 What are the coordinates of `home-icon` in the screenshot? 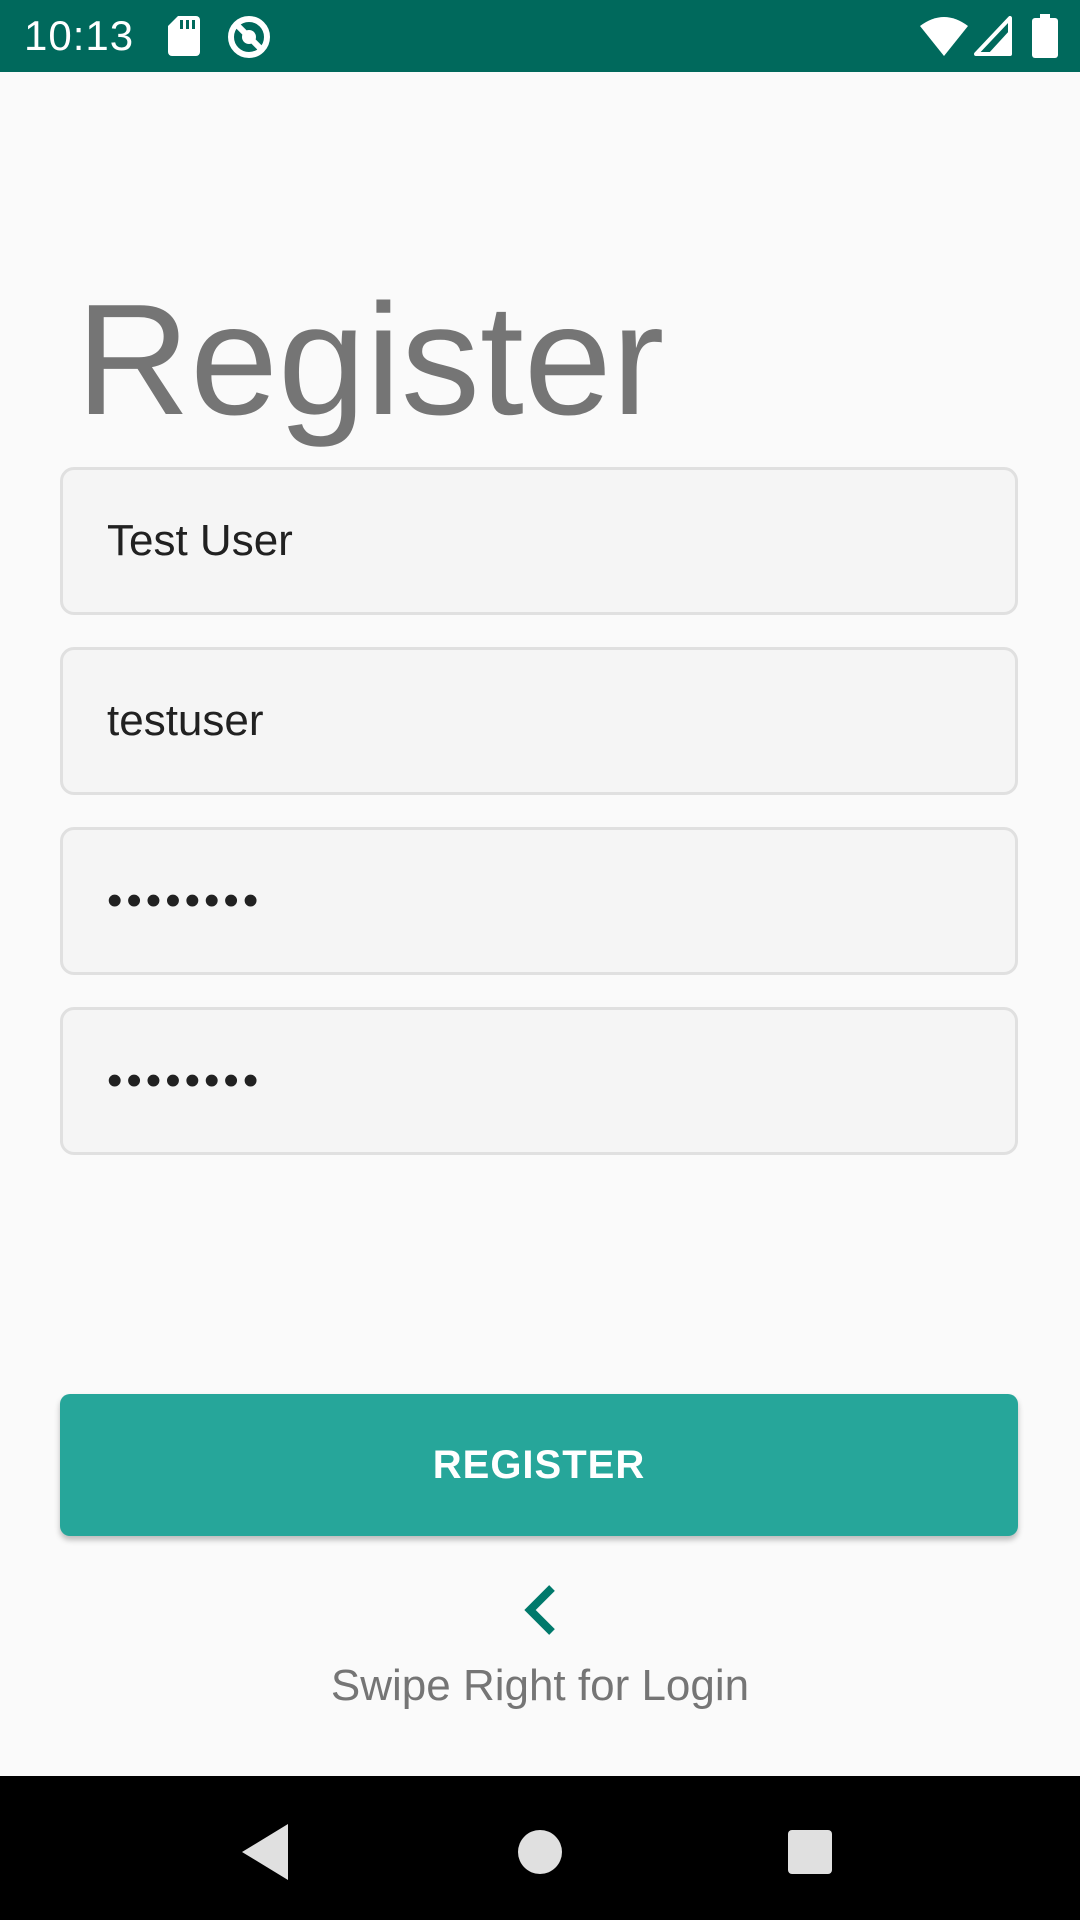 It's located at (540, 1852).